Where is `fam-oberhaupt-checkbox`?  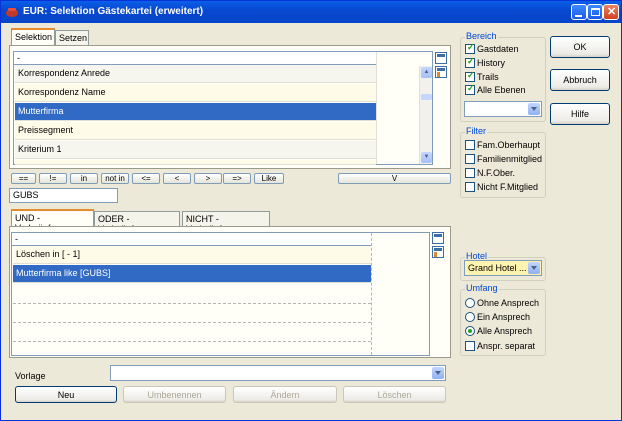
fam-oberhaupt-checkbox is located at coordinates (470, 145).